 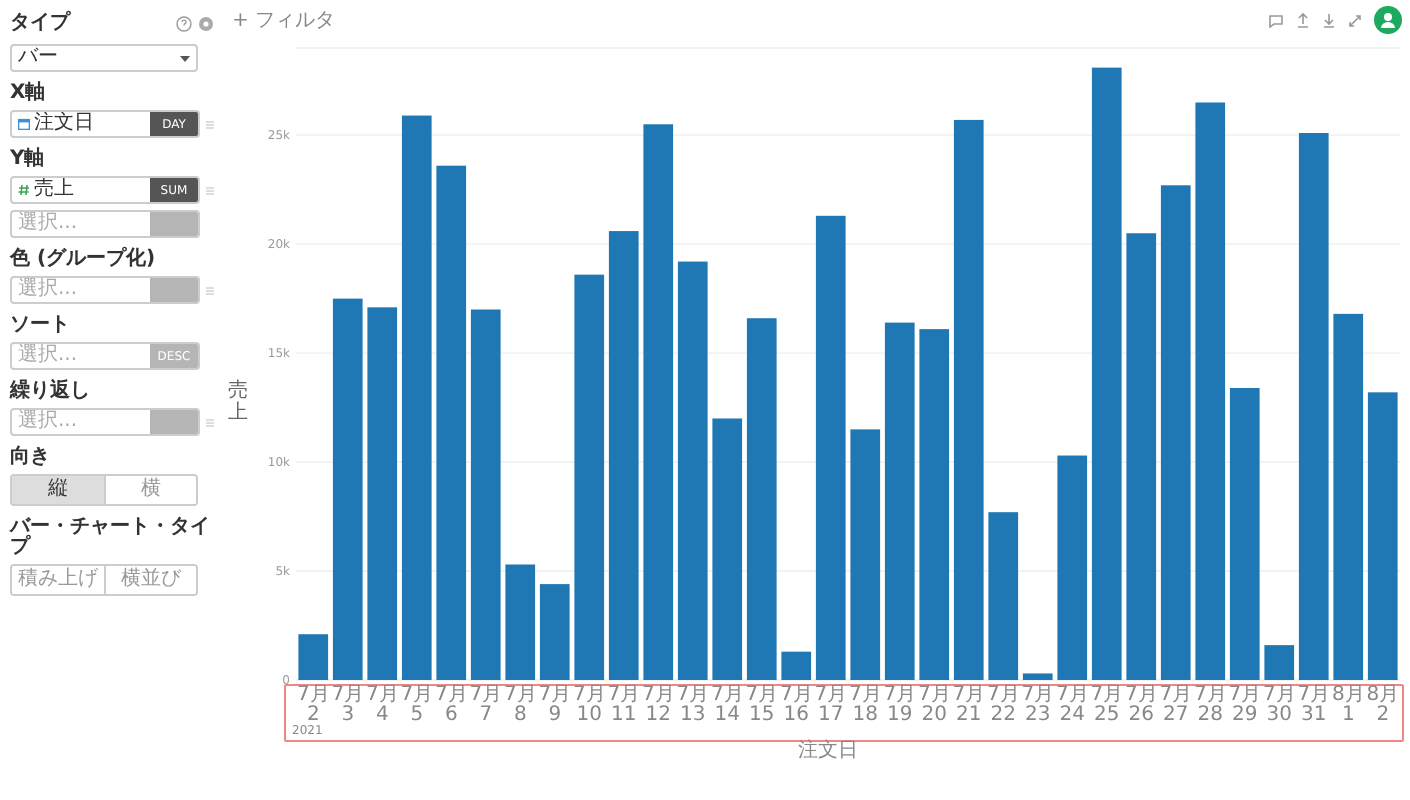 I want to click on x-tick-label: 7月 7, so click(x=485, y=706).